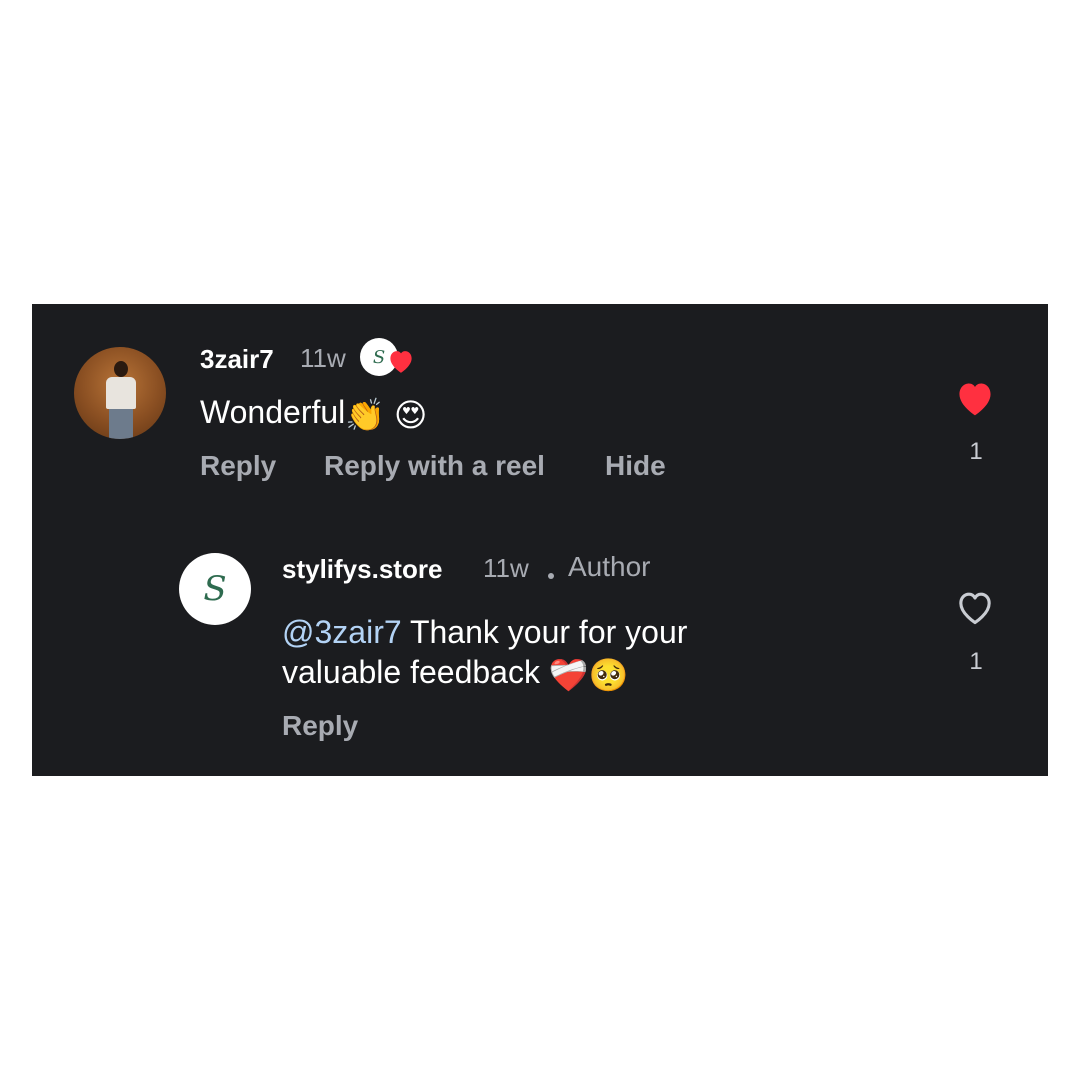  I want to click on stylifys-logo-icon: S, so click(215, 589).